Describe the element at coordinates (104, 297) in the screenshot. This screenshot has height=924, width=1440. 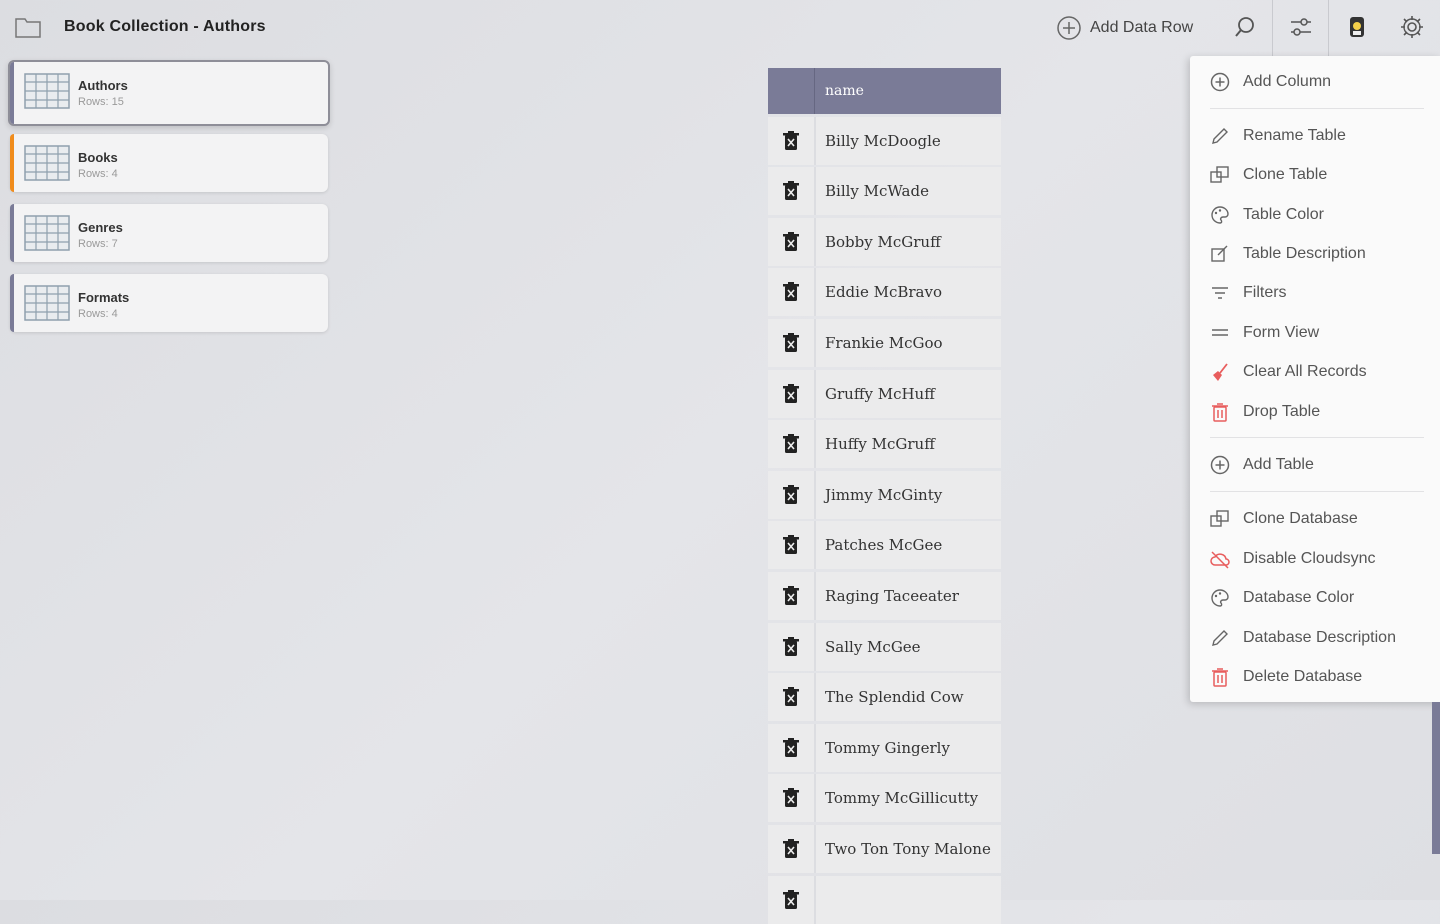
I see `table-name: Formats` at that location.